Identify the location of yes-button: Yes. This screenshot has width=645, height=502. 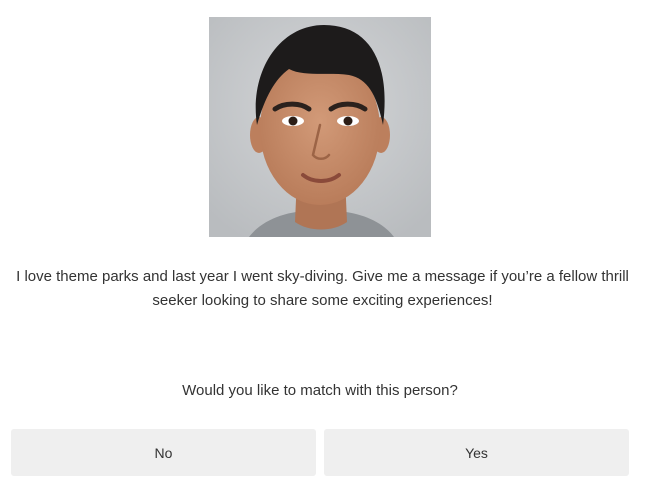
(476, 452).